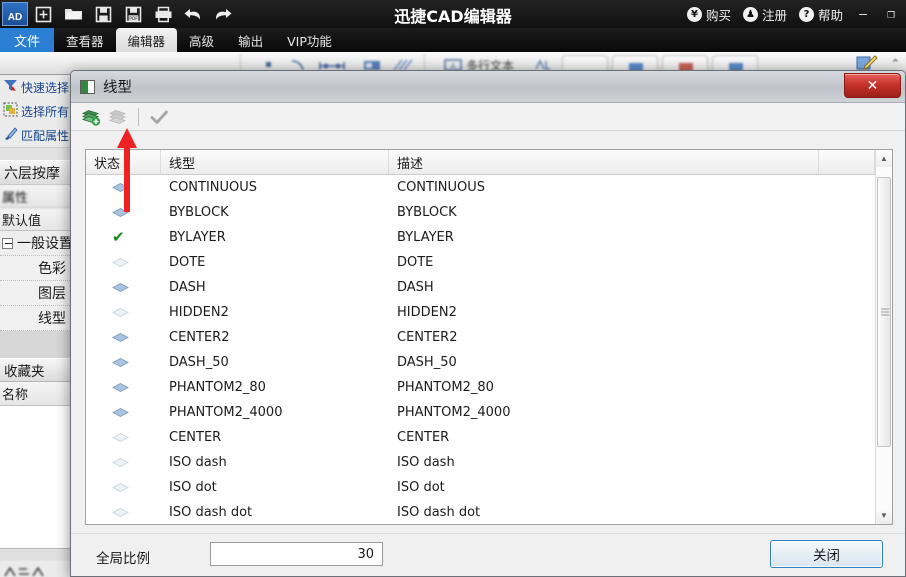 The height and width of the screenshot is (577, 906). Describe the element at coordinates (604, 162) in the screenshot. I see `column-header-description: 描述` at that location.